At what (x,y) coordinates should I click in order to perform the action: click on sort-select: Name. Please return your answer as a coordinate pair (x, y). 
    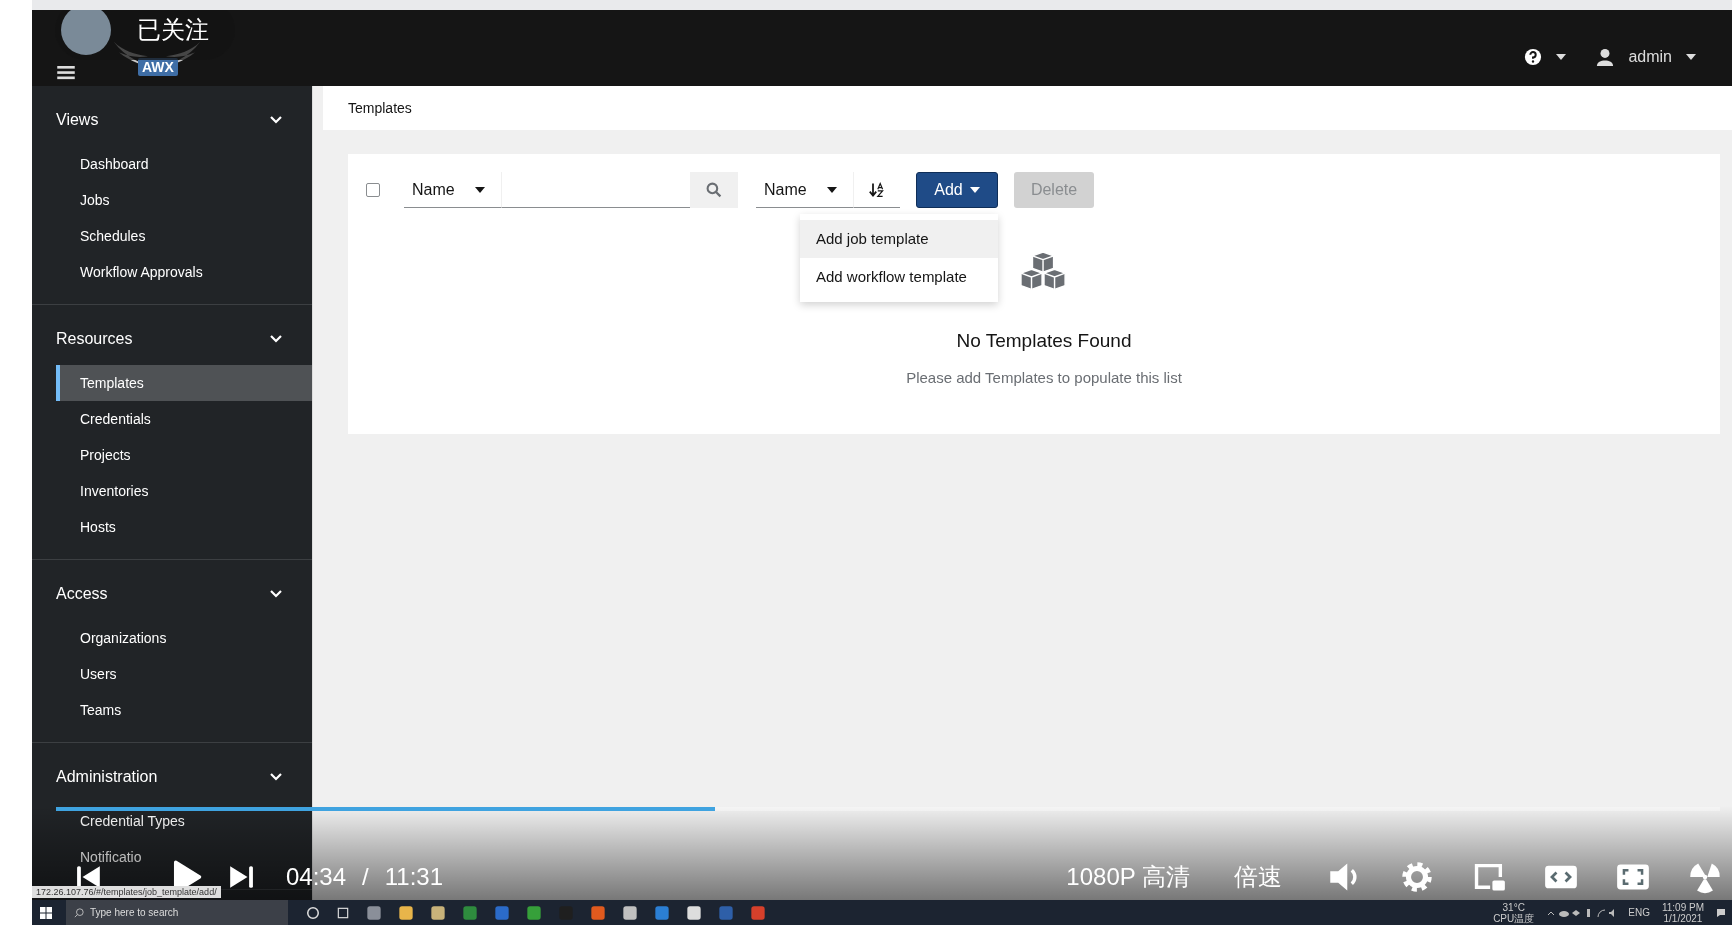
    Looking at the image, I should click on (805, 190).